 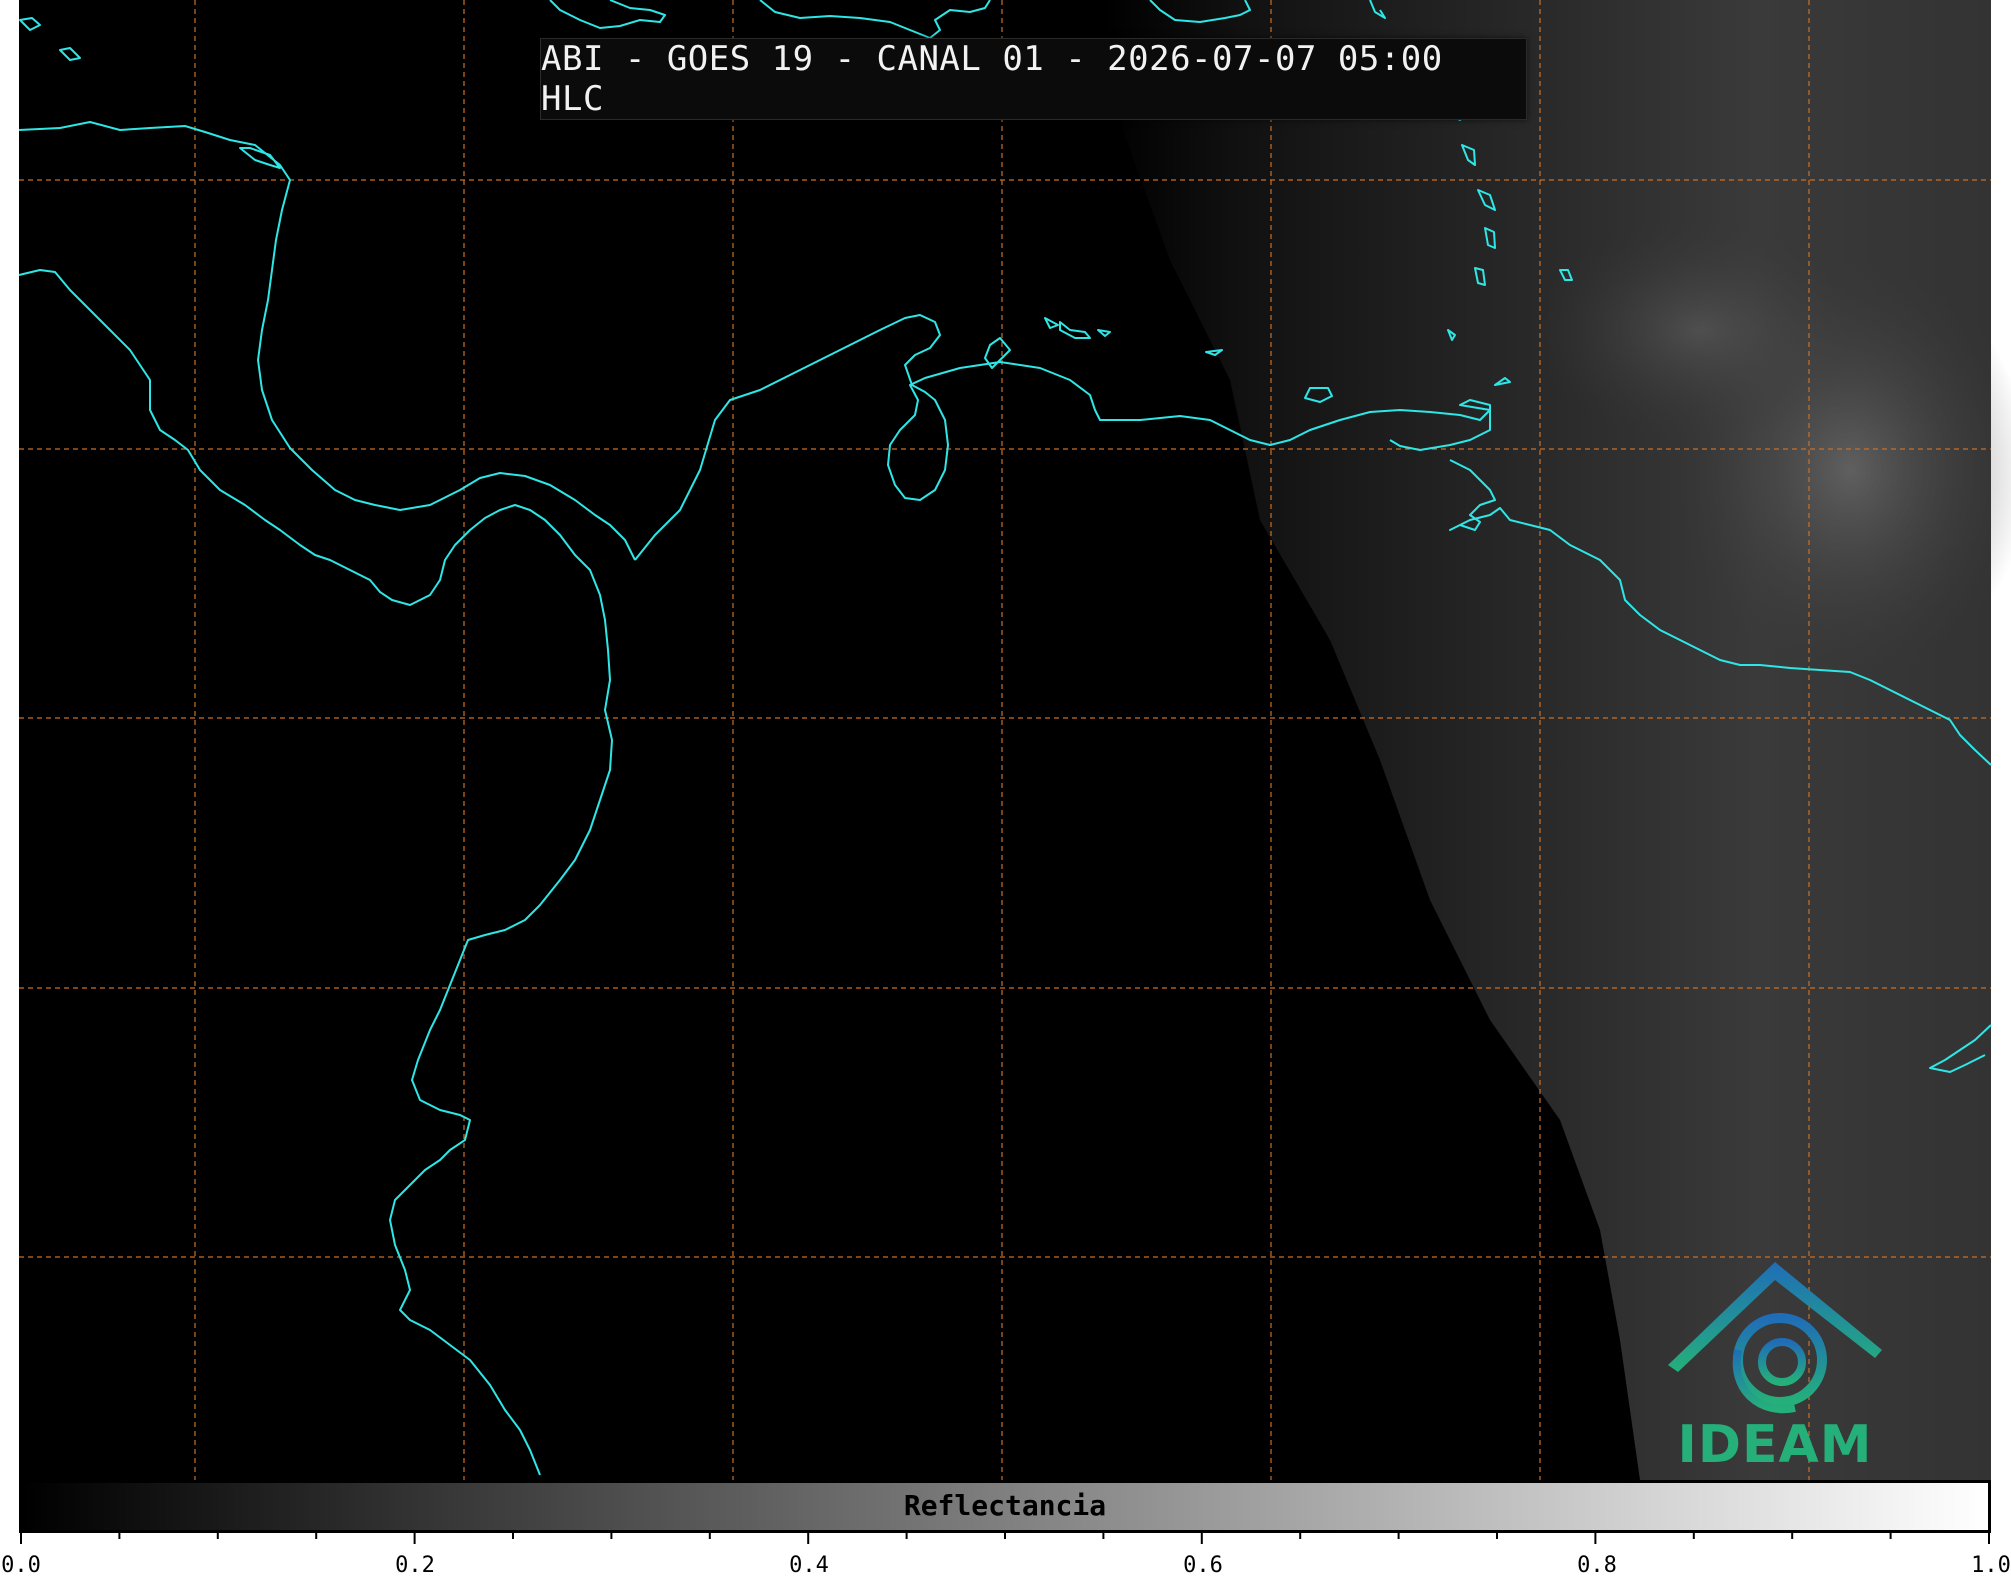 I want to click on ideam-emblem-icon, so click(x=1775, y=1338).